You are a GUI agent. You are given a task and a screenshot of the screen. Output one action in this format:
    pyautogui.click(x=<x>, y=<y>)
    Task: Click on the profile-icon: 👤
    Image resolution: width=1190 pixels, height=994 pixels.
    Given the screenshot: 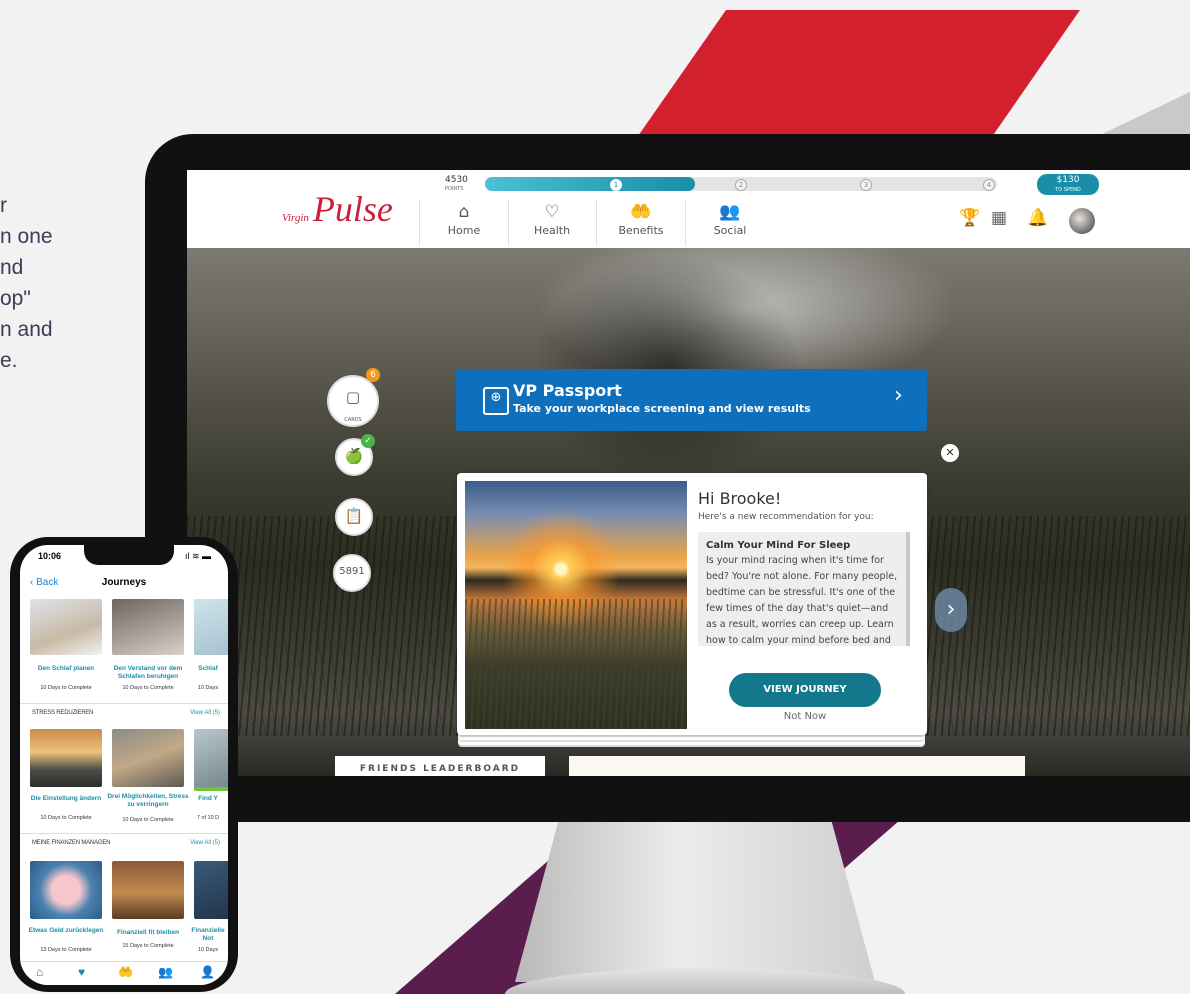 What is the action you would take?
    pyautogui.click(x=207, y=972)
    